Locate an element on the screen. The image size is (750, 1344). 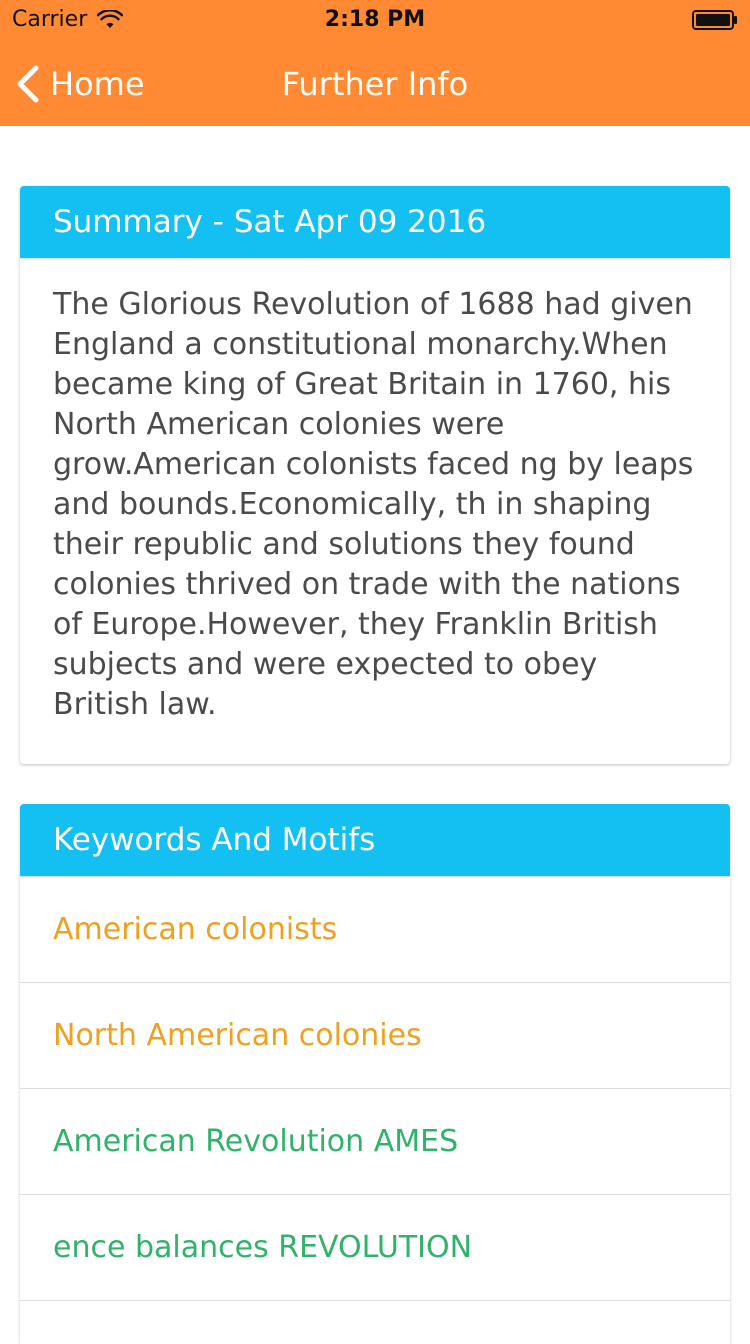
keyword-item: ence balances REVOLUTION is located at coordinates (375, 1247).